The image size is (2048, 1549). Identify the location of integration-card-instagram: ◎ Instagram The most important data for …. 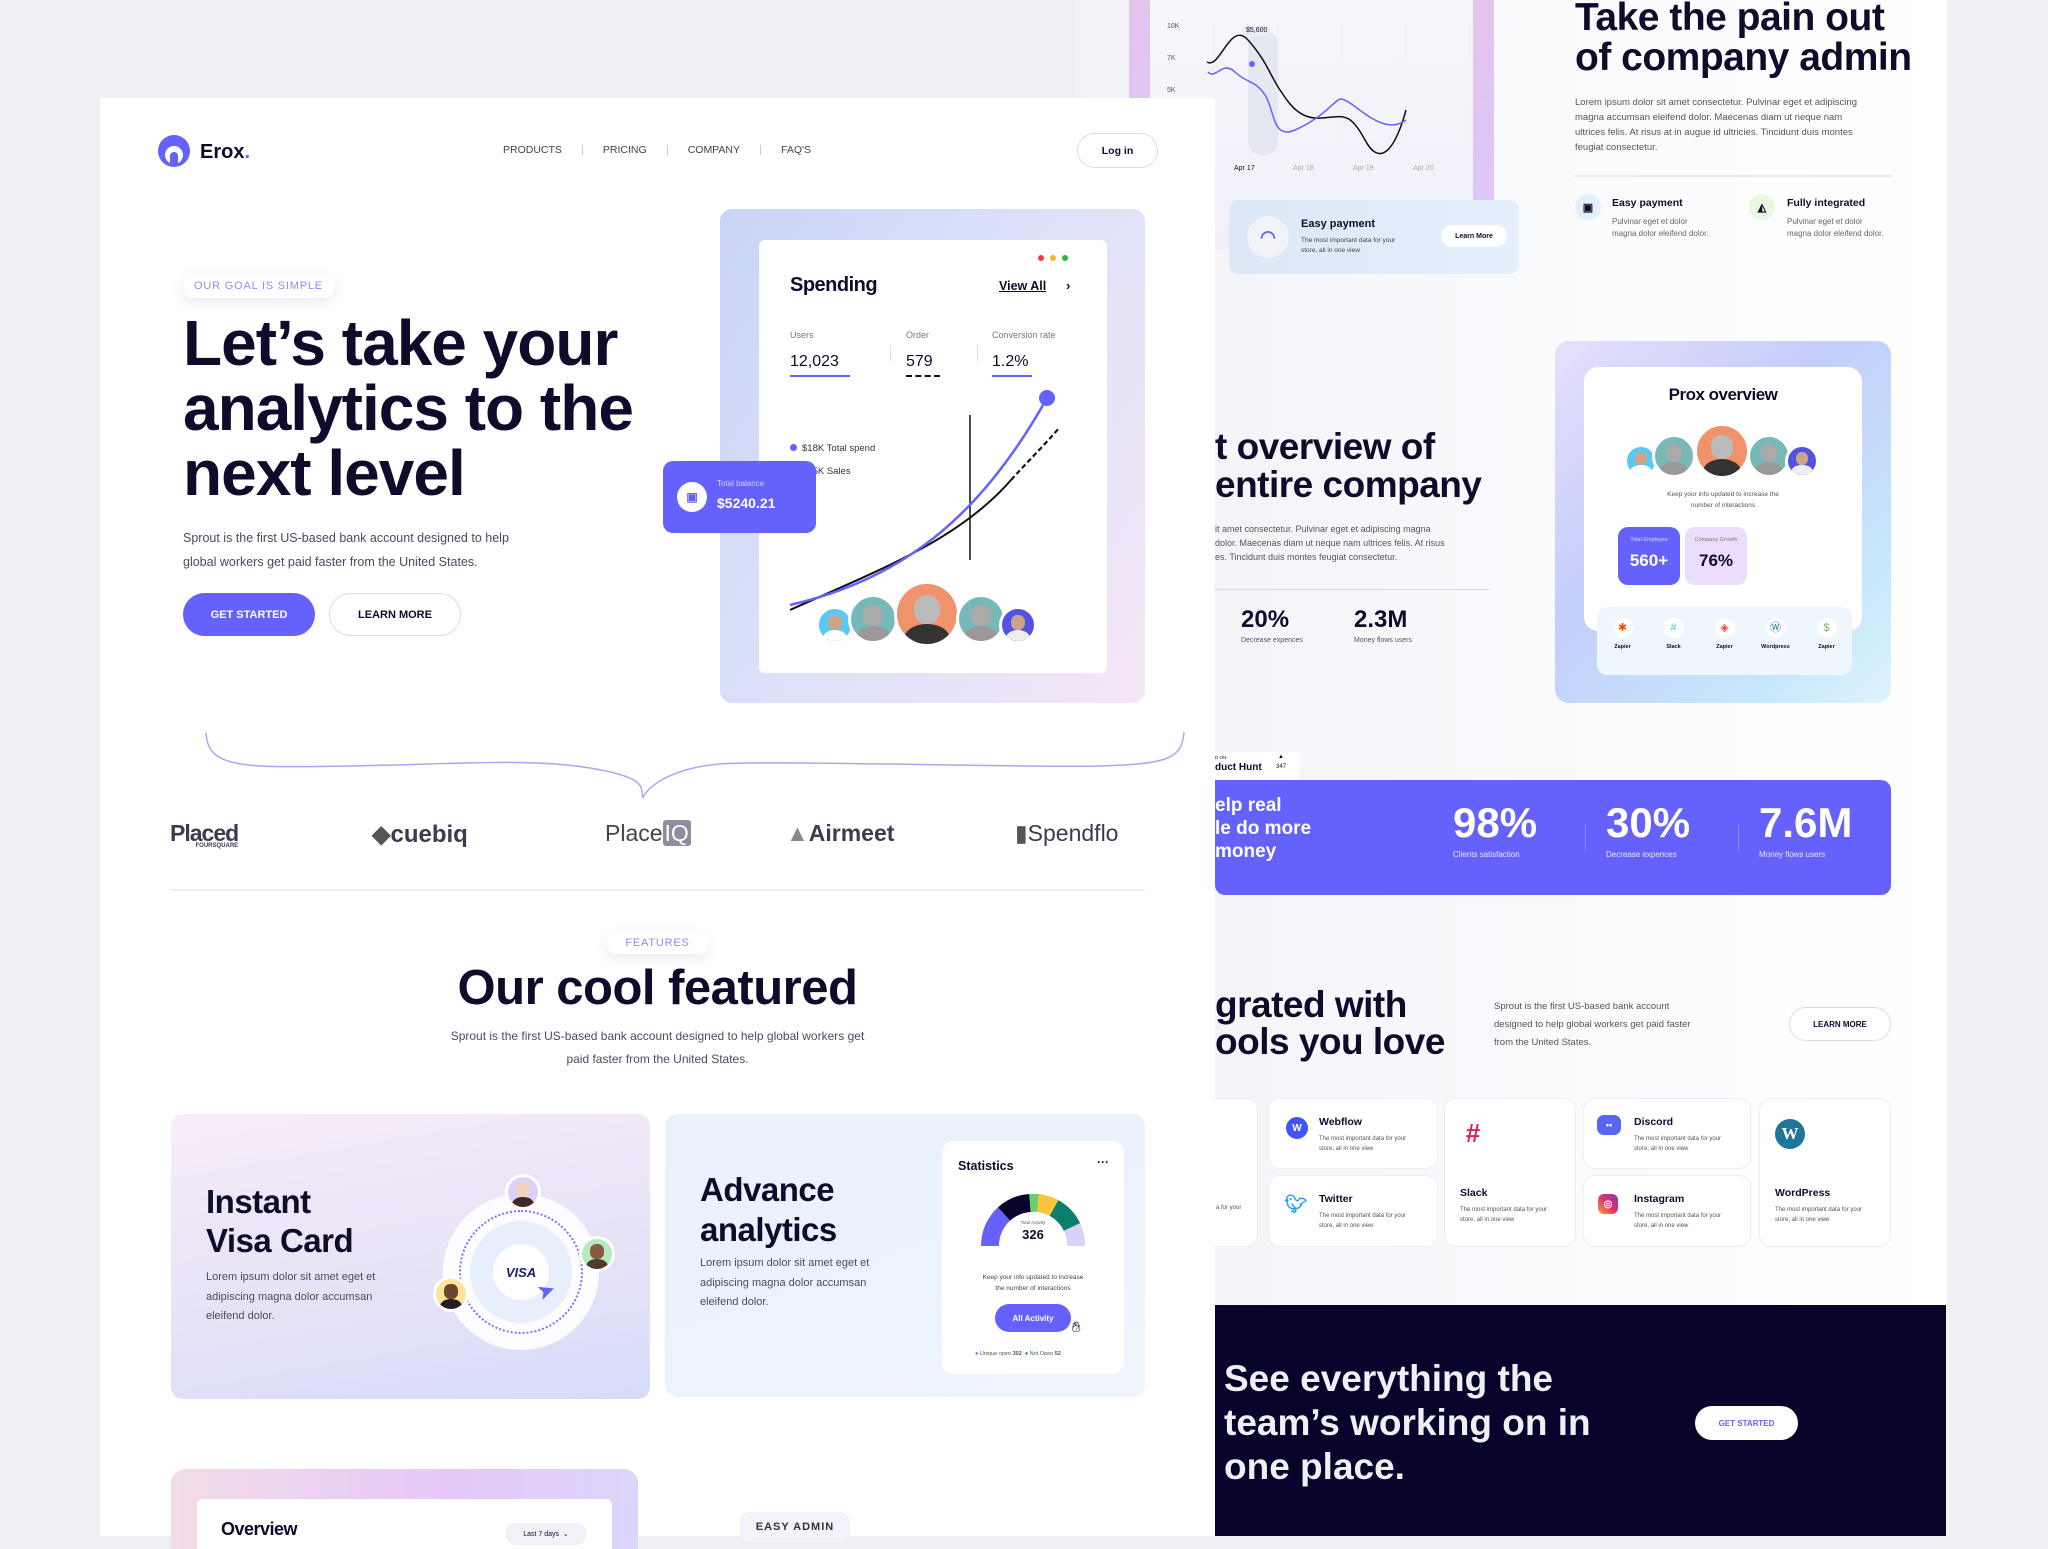
(1667, 1211).